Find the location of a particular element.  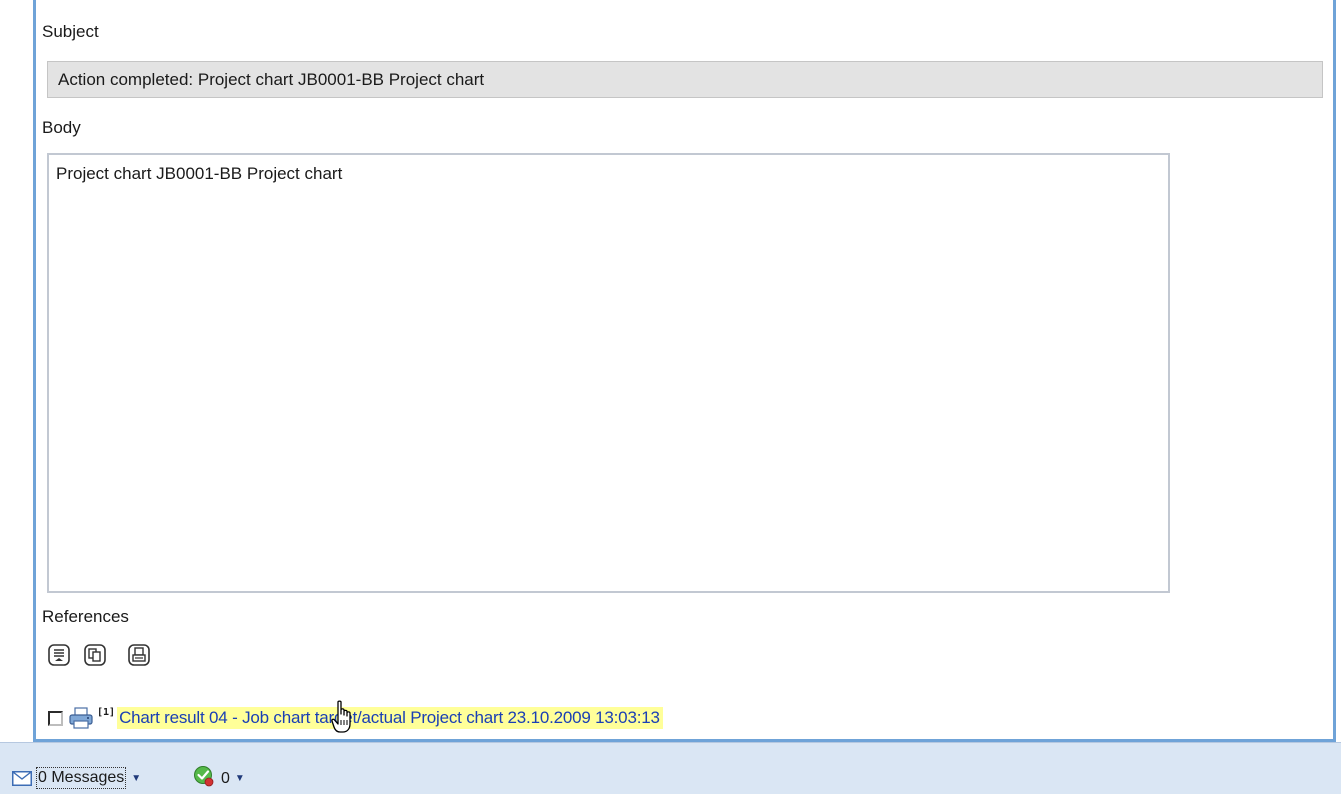

list-view-icon is located at coordinates (59, 655).